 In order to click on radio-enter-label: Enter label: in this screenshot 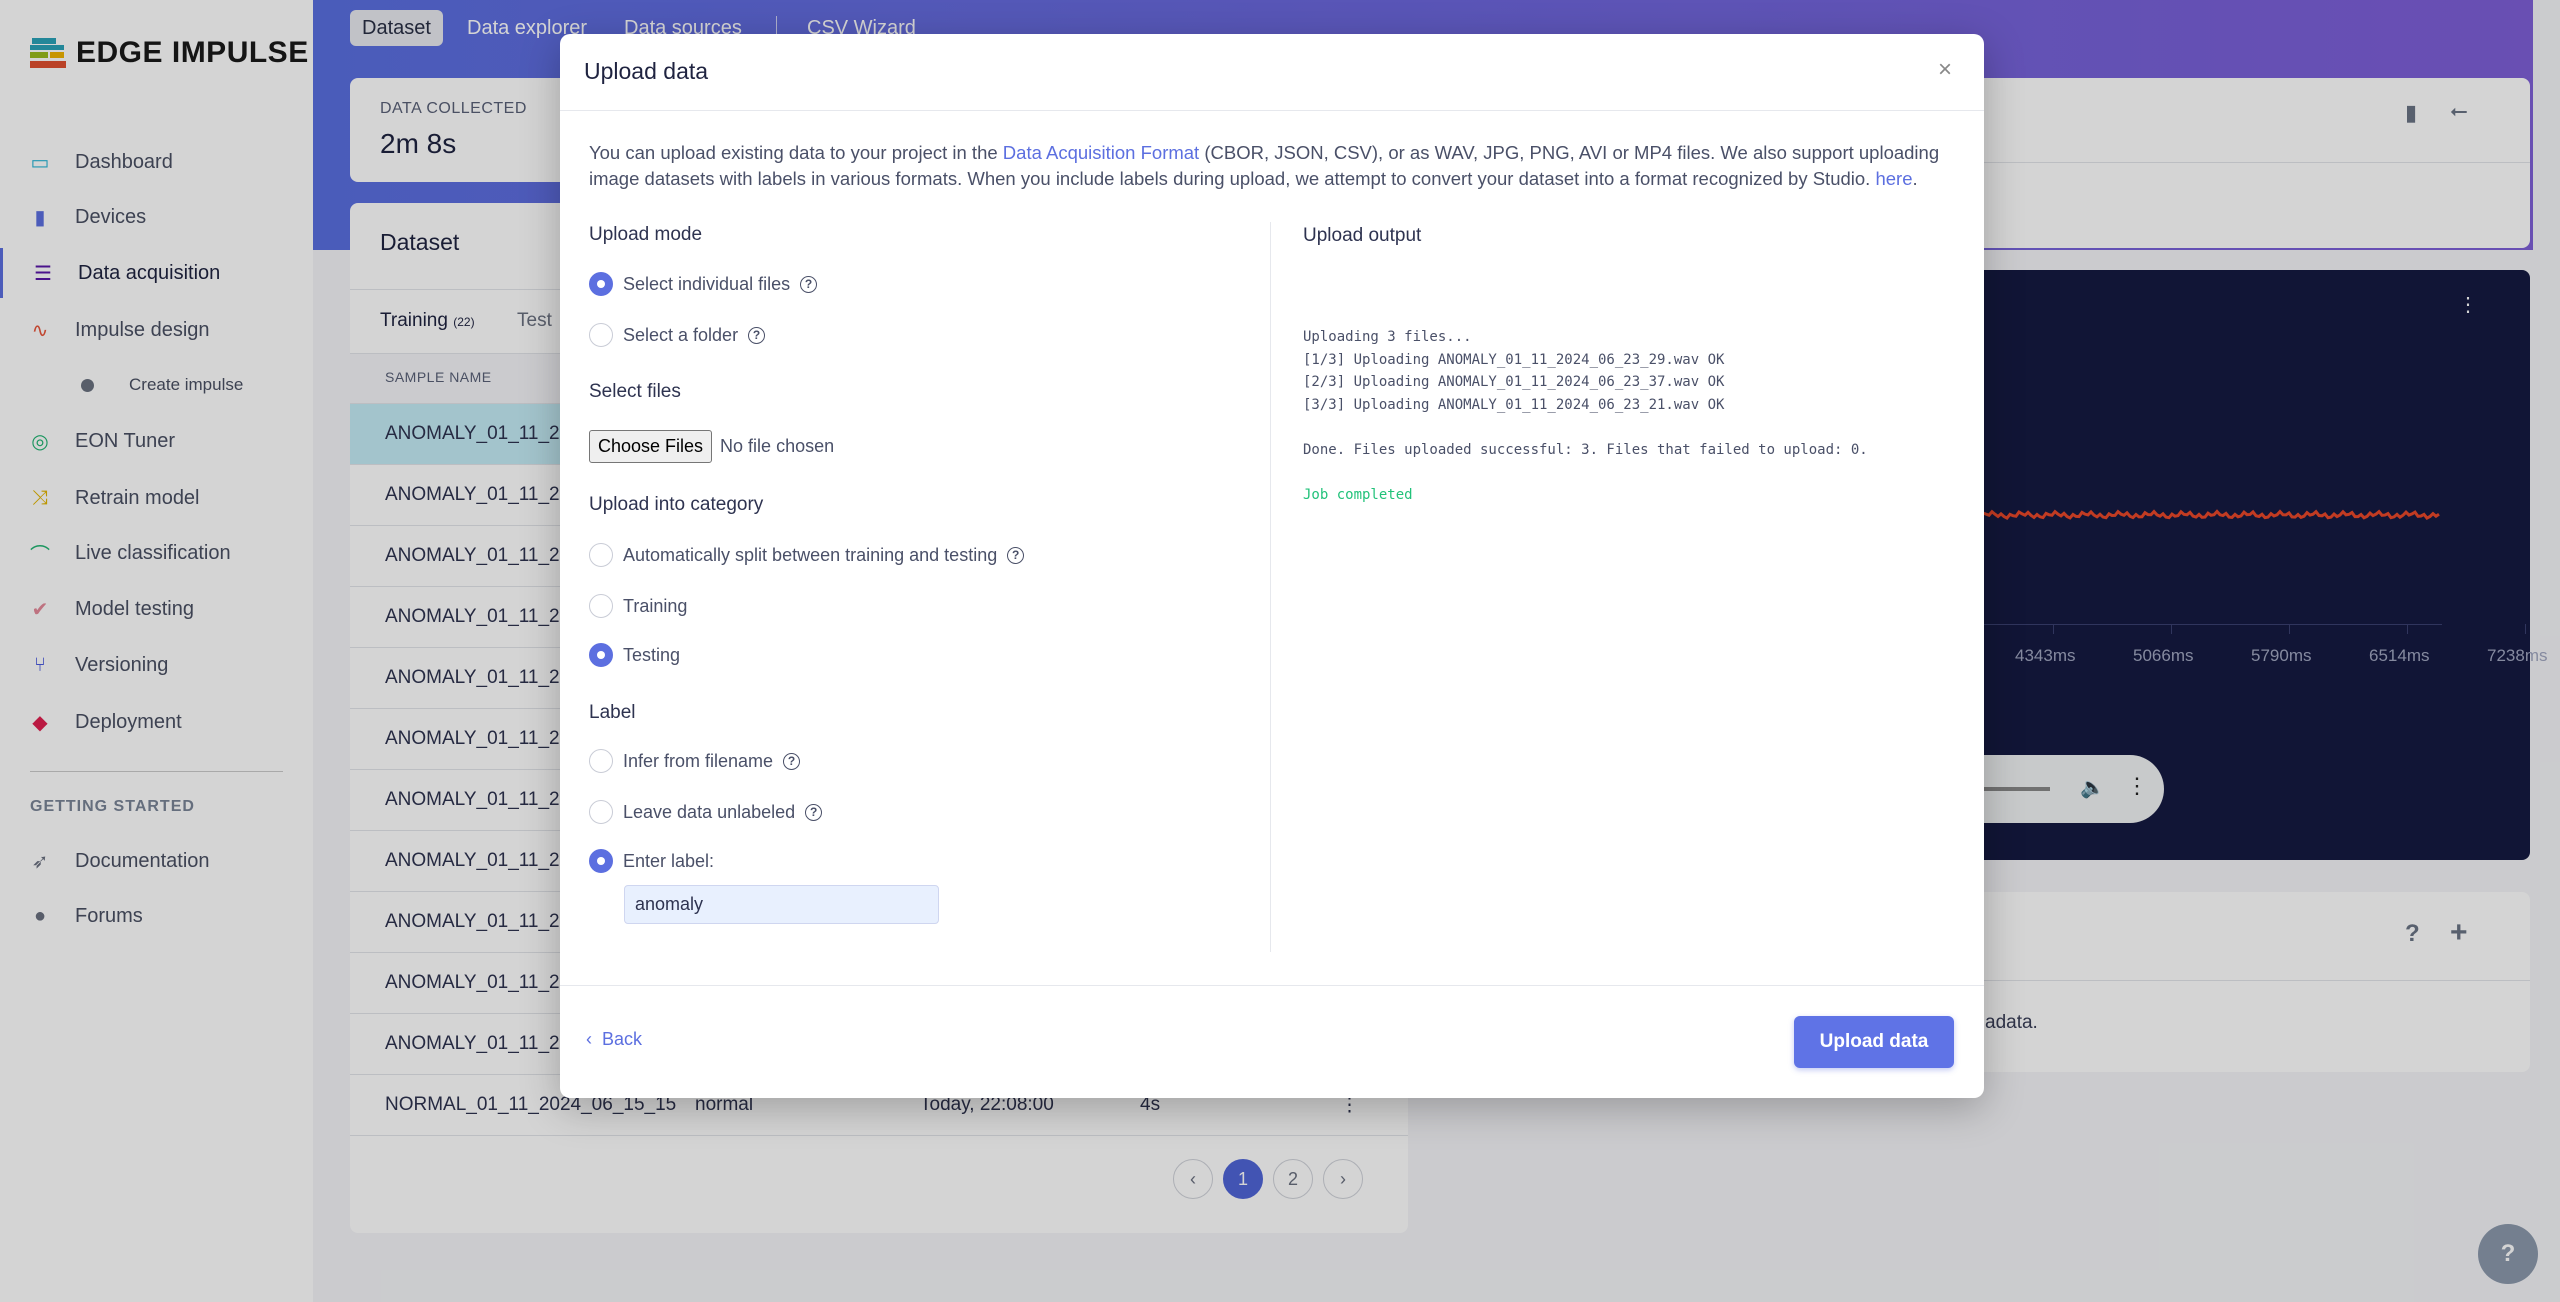, I will do `click(651, 861)`.